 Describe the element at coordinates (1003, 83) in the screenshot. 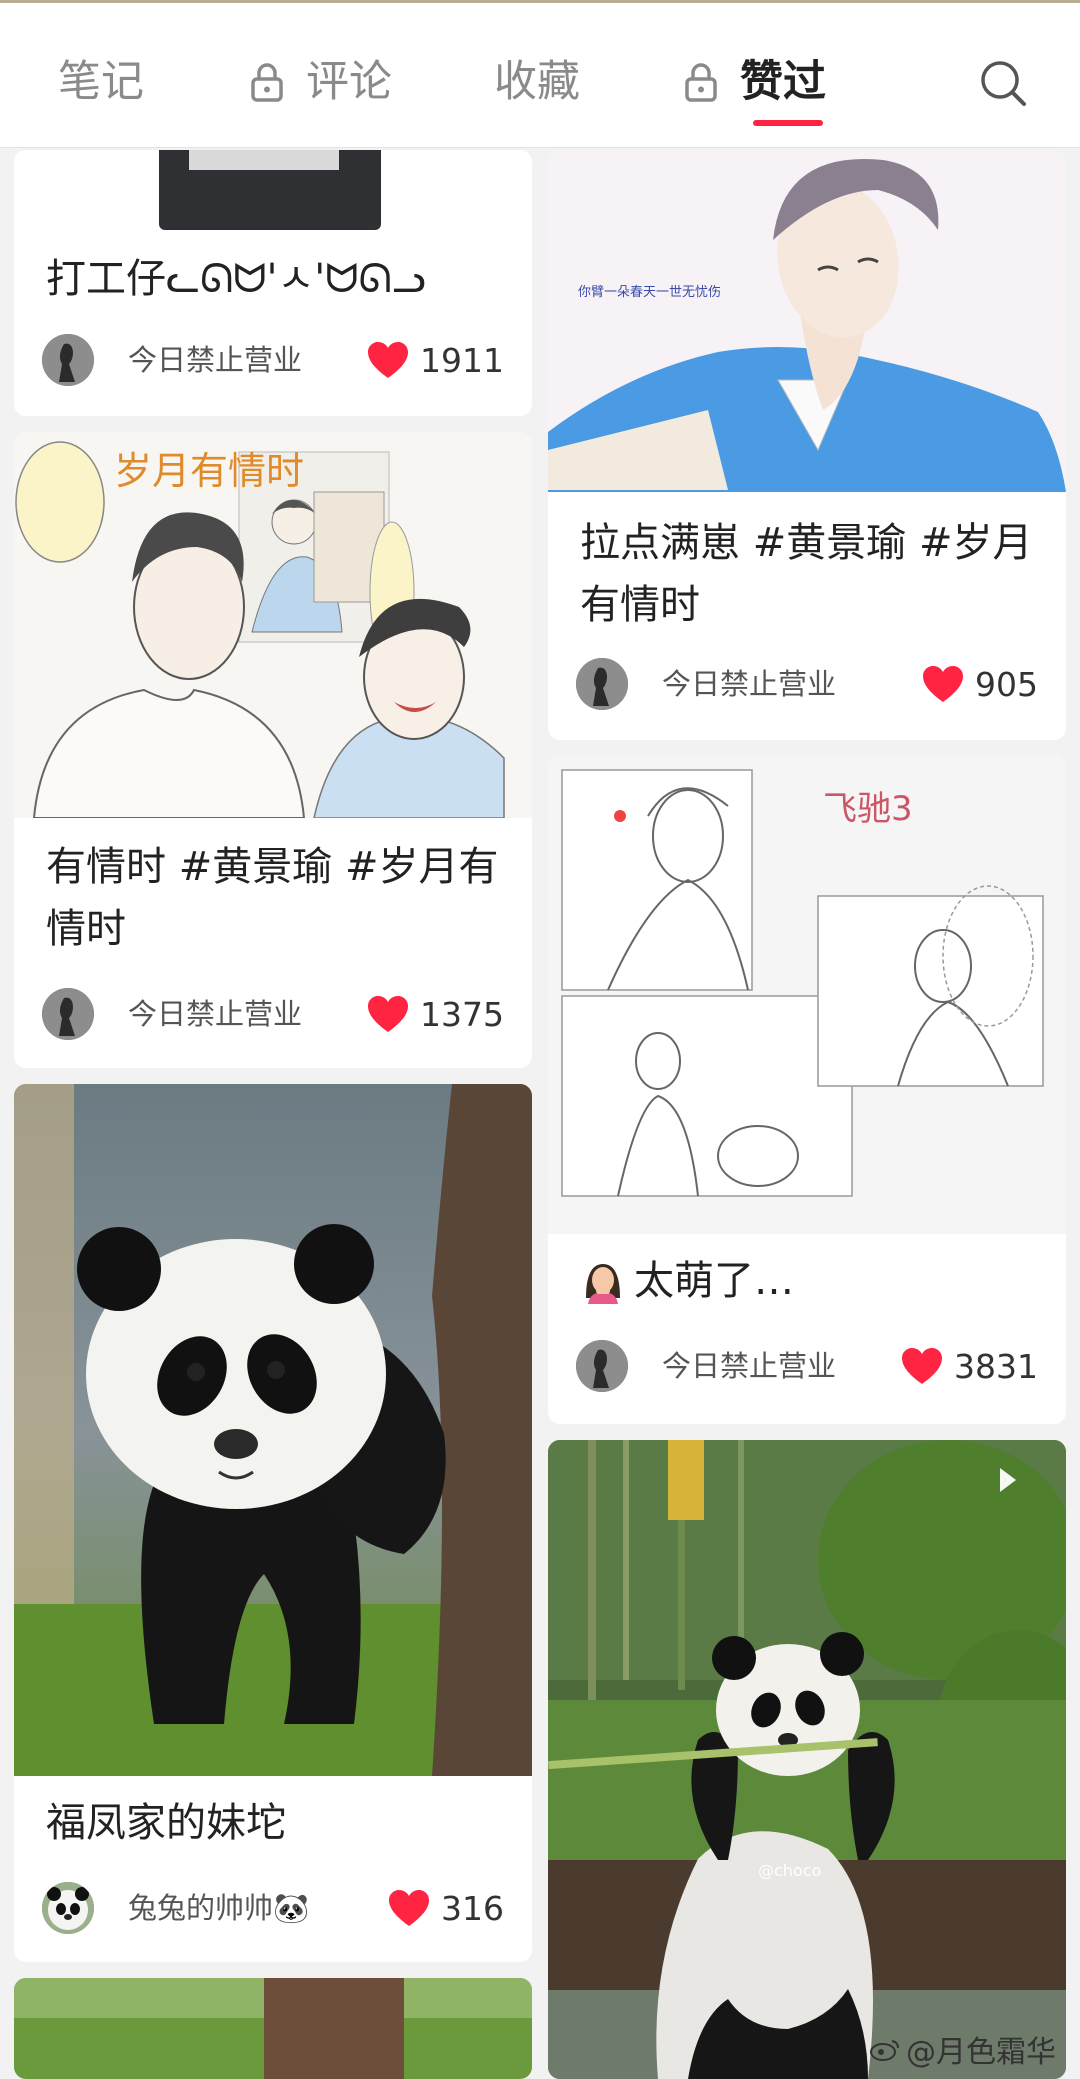

I see `search-icon` at that location.